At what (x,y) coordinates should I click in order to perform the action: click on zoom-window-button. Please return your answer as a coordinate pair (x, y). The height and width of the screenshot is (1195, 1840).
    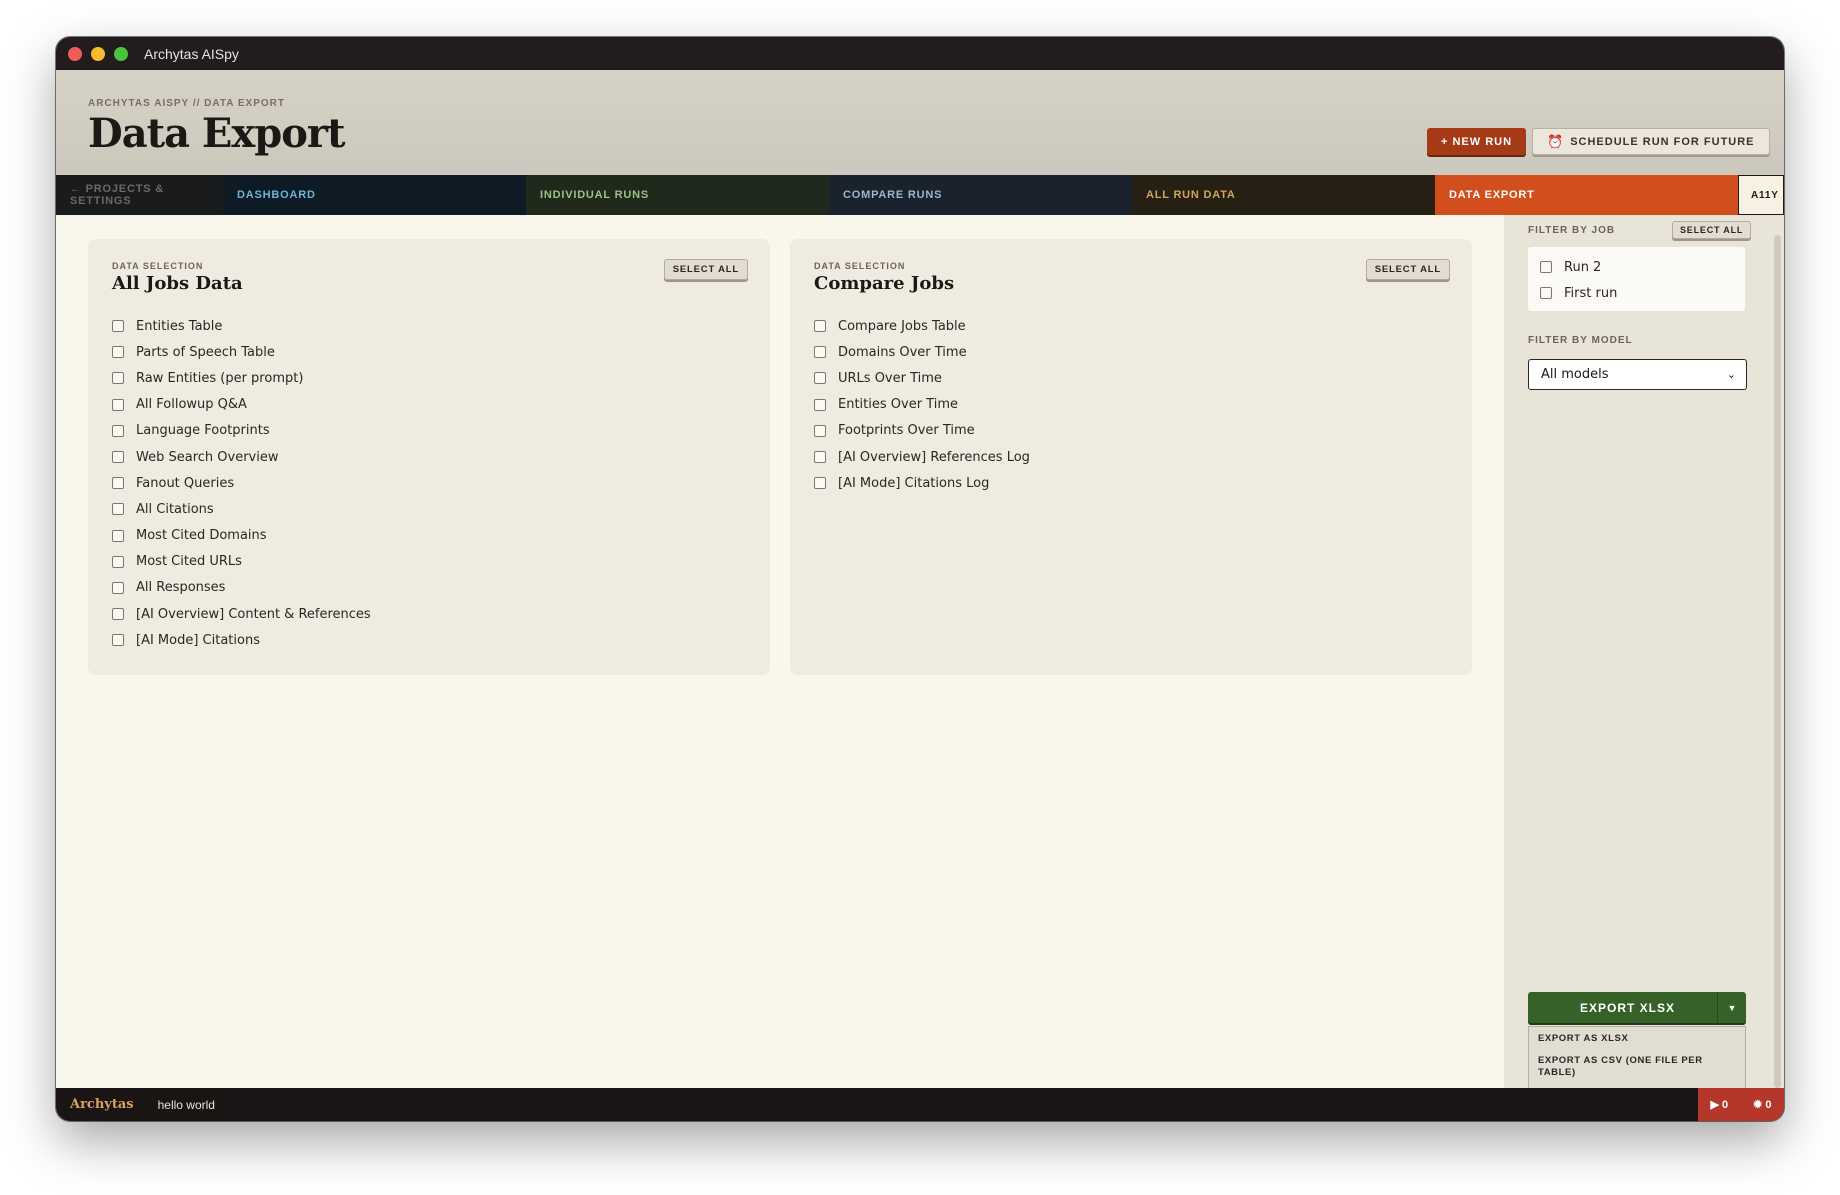
    Looking at the image, I should click on (121, 53).